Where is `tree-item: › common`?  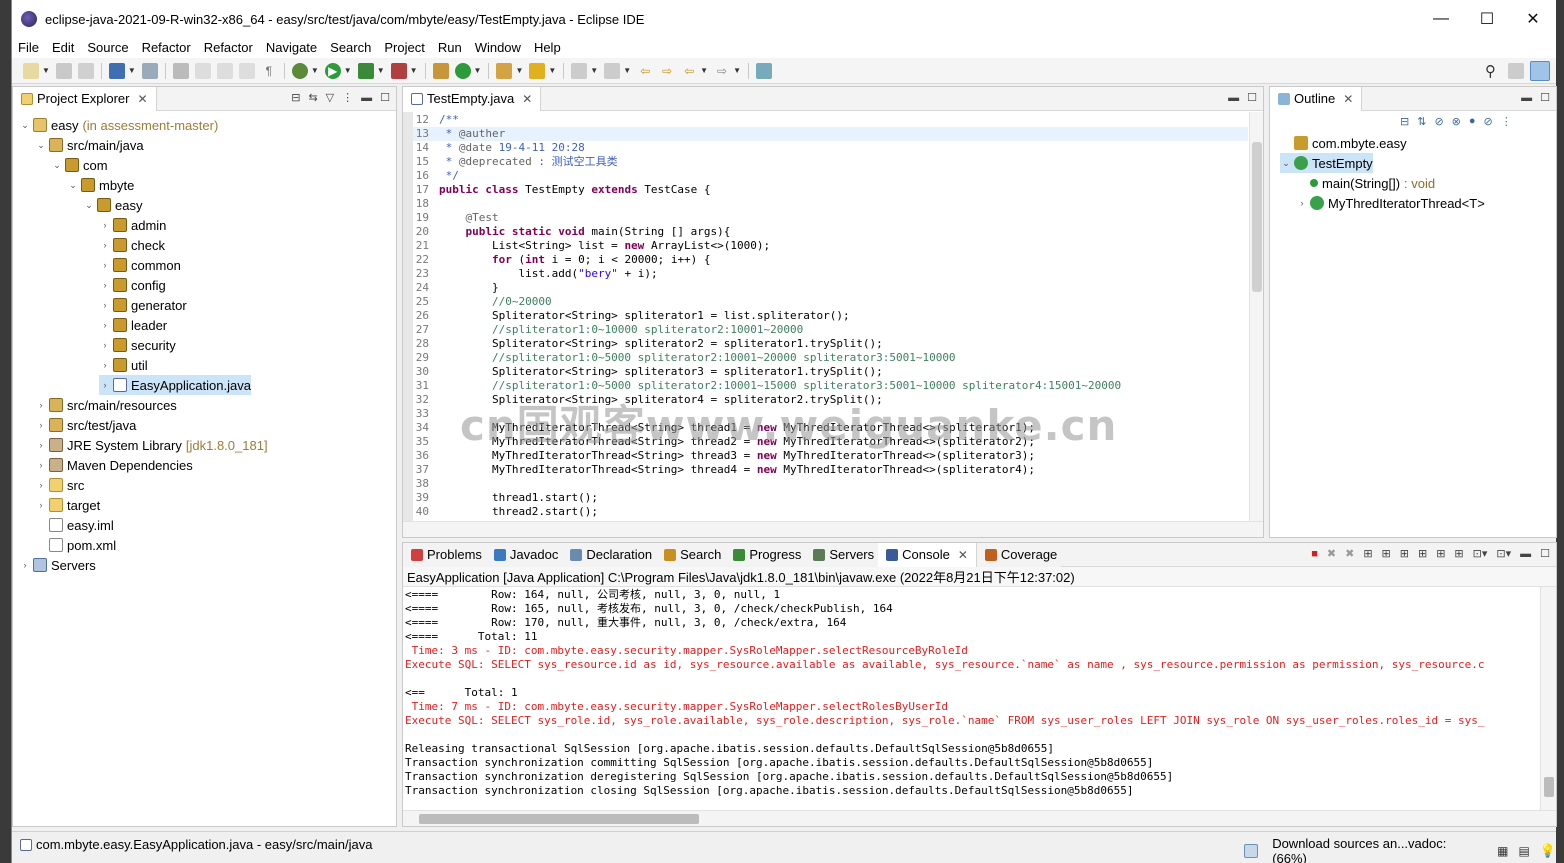 tree-item: › common is located at coordinates (140, 265).